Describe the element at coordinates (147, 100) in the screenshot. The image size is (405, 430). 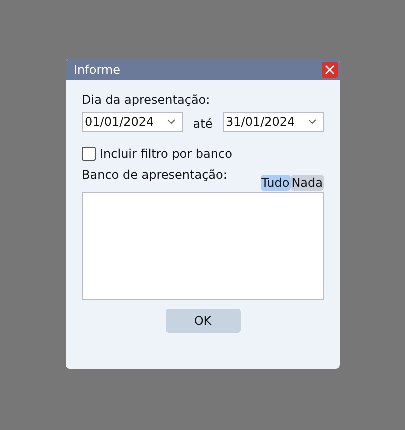
I see `date-label: Dia da apresentação:` at that location.